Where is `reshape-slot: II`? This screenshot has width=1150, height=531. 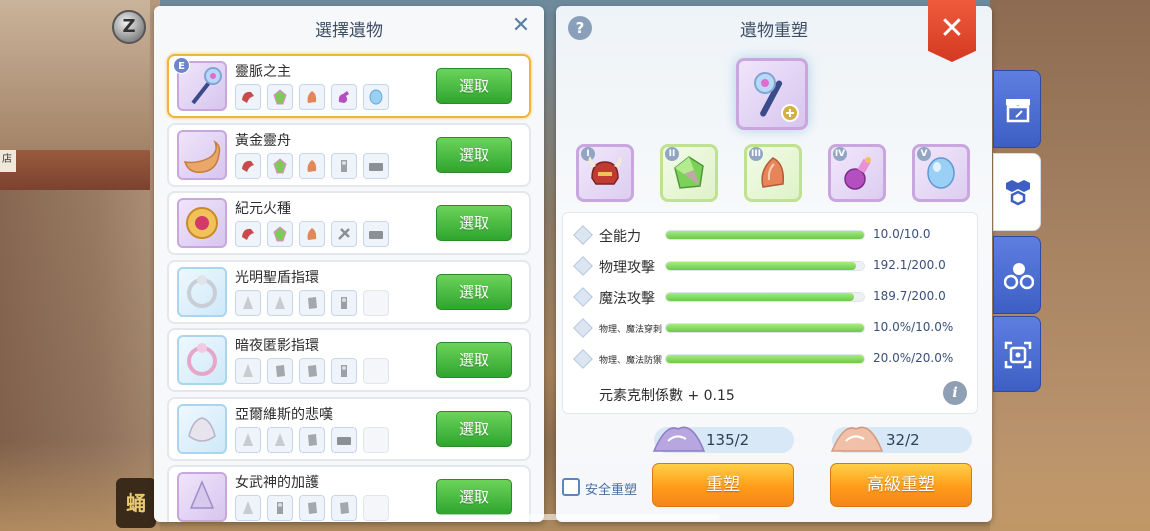 reshape-slot: II is located at coordinates (689, 173).